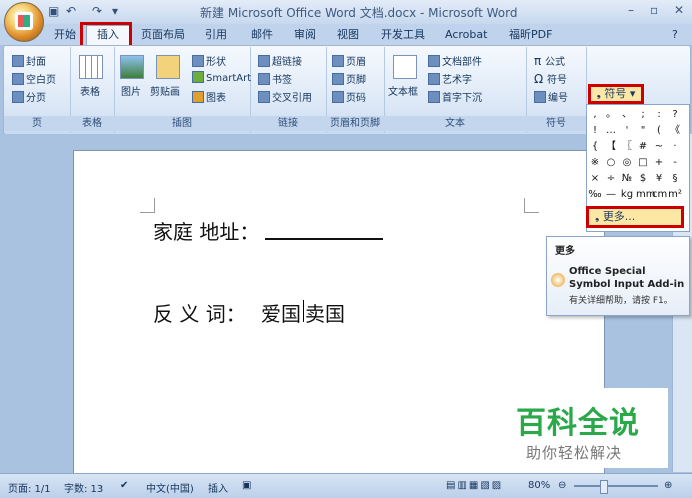  I want to click on symbol-cell: ~, so click(659, 147).